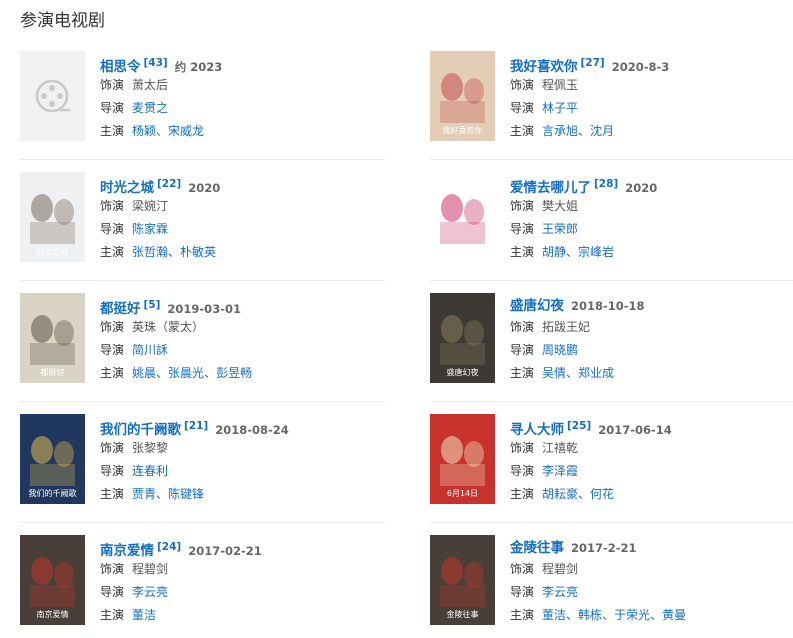 The image size is (793, 638). I want to click on star-link: 张哲瀚, so click(150, 252).